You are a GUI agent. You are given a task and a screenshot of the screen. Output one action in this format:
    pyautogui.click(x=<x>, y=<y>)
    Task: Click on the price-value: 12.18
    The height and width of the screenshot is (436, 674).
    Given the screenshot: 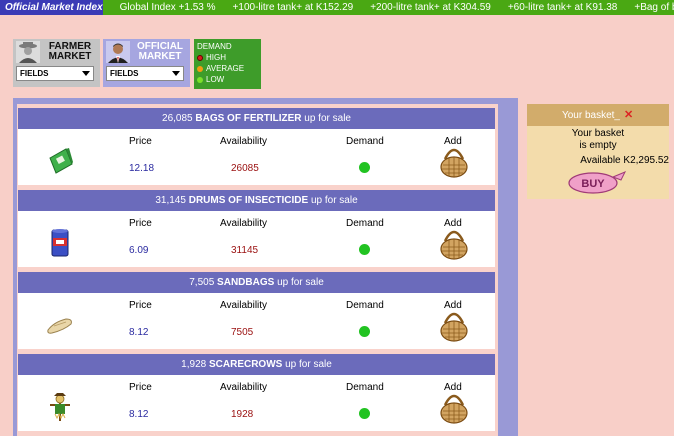 What is the action you would take?
    pyautogui.click(x=142, y=168)
    